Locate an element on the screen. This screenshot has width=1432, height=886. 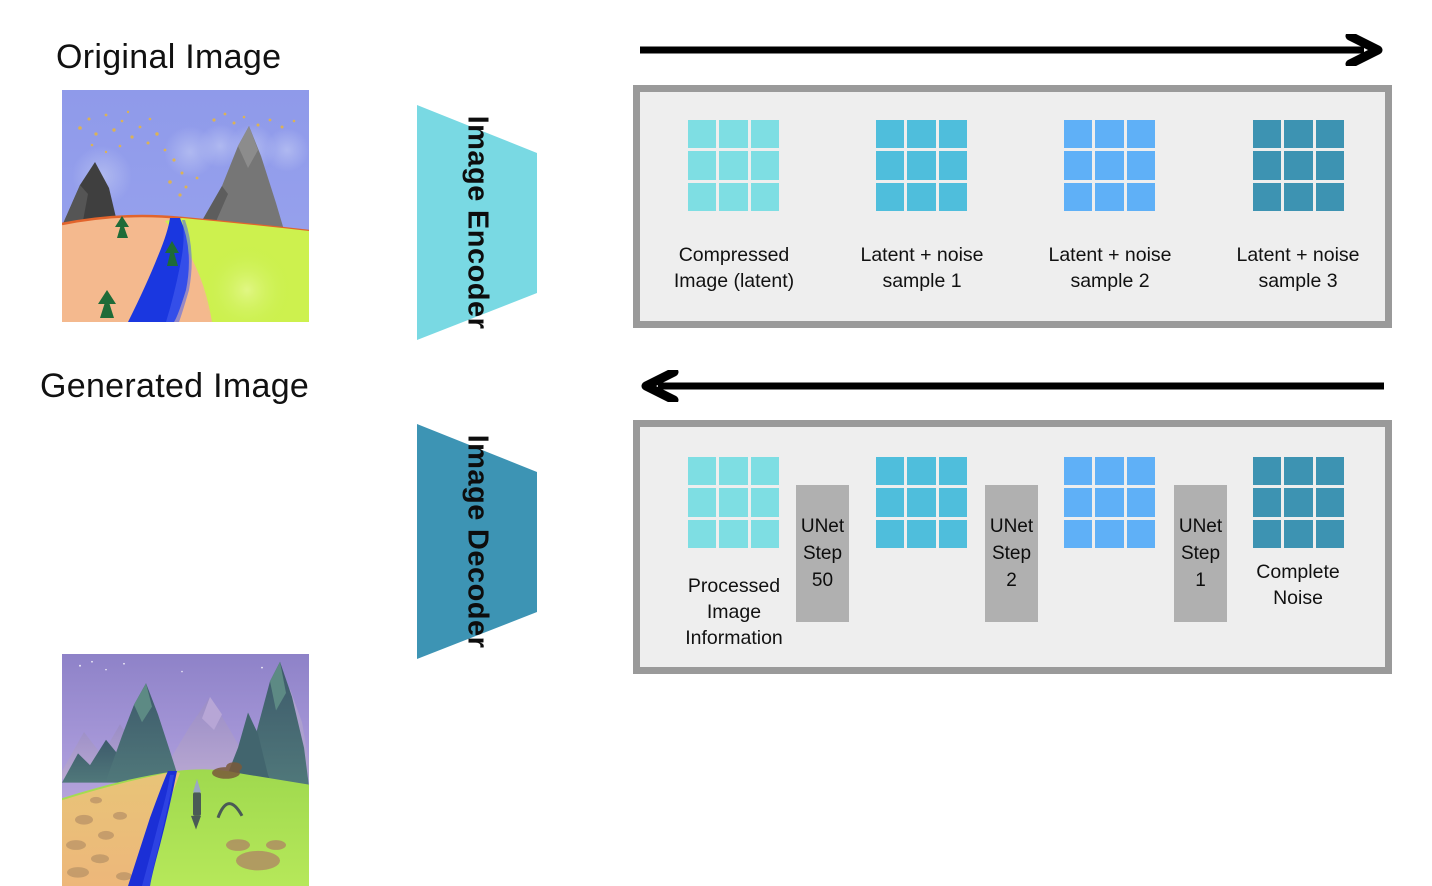
arrow-left-icon is located at coordinates (1012, 386).